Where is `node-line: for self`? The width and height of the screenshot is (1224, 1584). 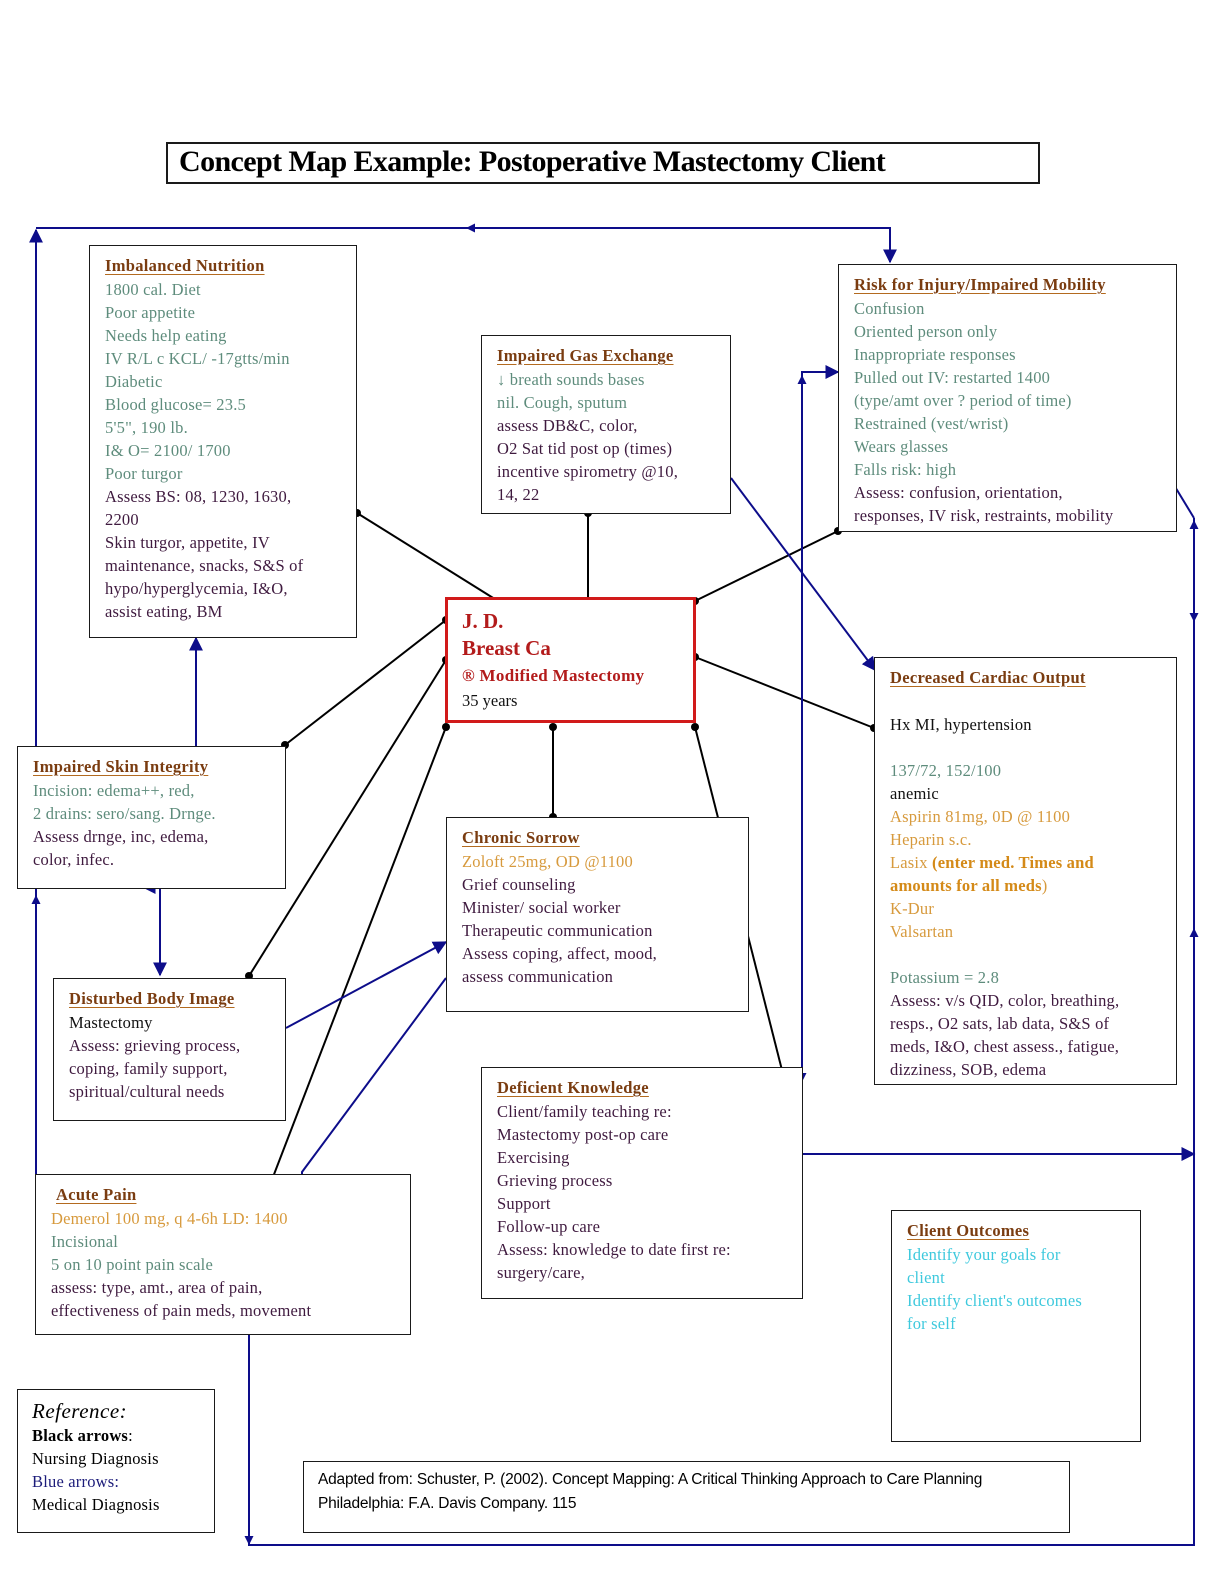 node-line: for self is located at coordinates (931, 1323).